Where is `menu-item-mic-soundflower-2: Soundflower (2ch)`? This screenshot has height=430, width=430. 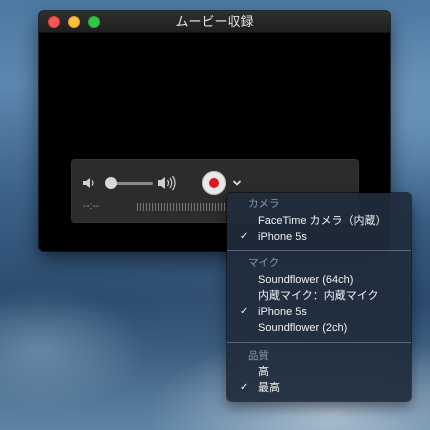
menu-item-mic-soundflower-2: Soundflower (2ch) is located at coordinates (319, 328).